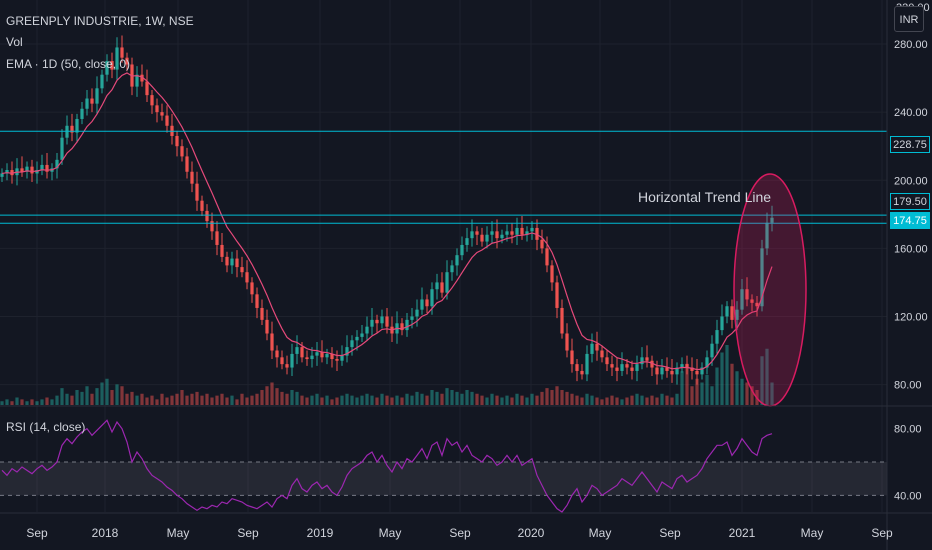 The height and width of the screenshot is (550, 932). Describe the element at coordinates (704, 197) in the screenshot. I see `trend-line-annotation: Horizontal Trend Line` at that location.